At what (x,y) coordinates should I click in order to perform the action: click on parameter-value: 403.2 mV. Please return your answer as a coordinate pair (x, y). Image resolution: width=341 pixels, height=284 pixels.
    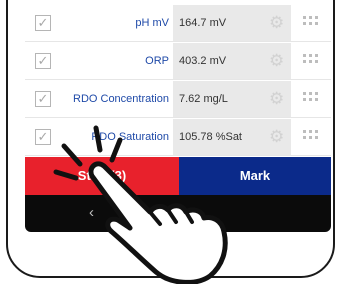
    Looking at the image, I should click on (203, 61).